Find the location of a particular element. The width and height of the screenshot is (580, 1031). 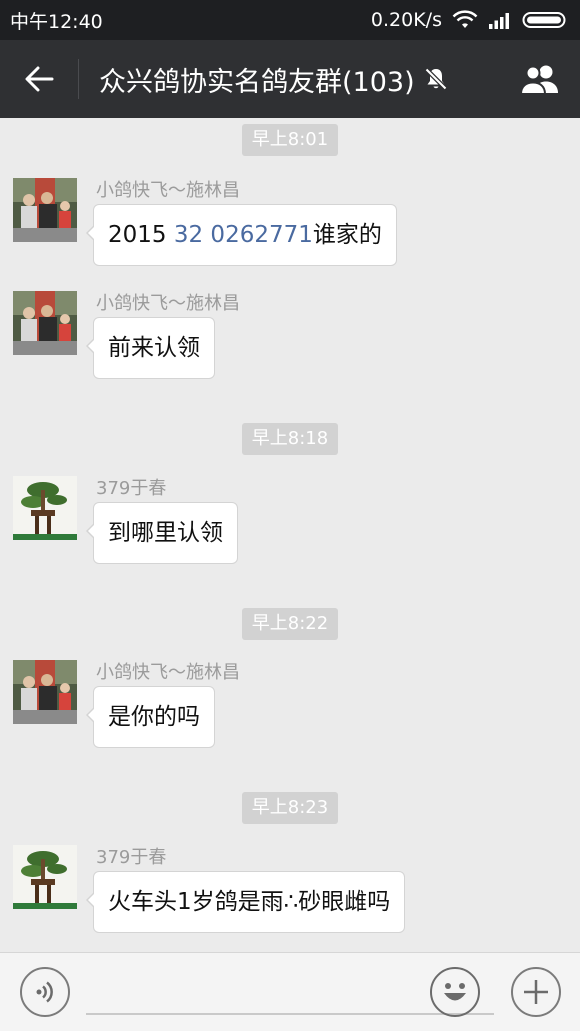

message-text: 谁家的 is located at coordinates (347, 235).